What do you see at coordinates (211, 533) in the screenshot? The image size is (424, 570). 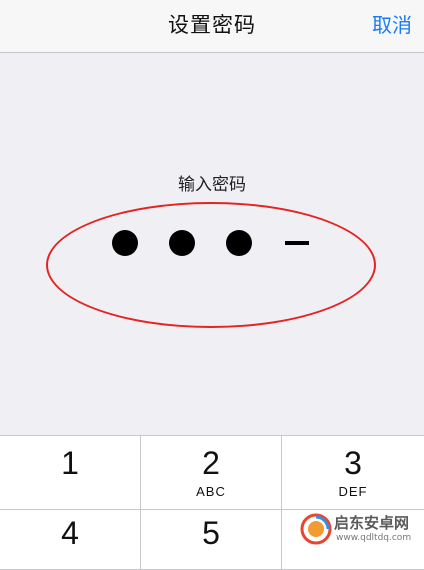 I see `key-number: 5` at bounding box center [211, 533].